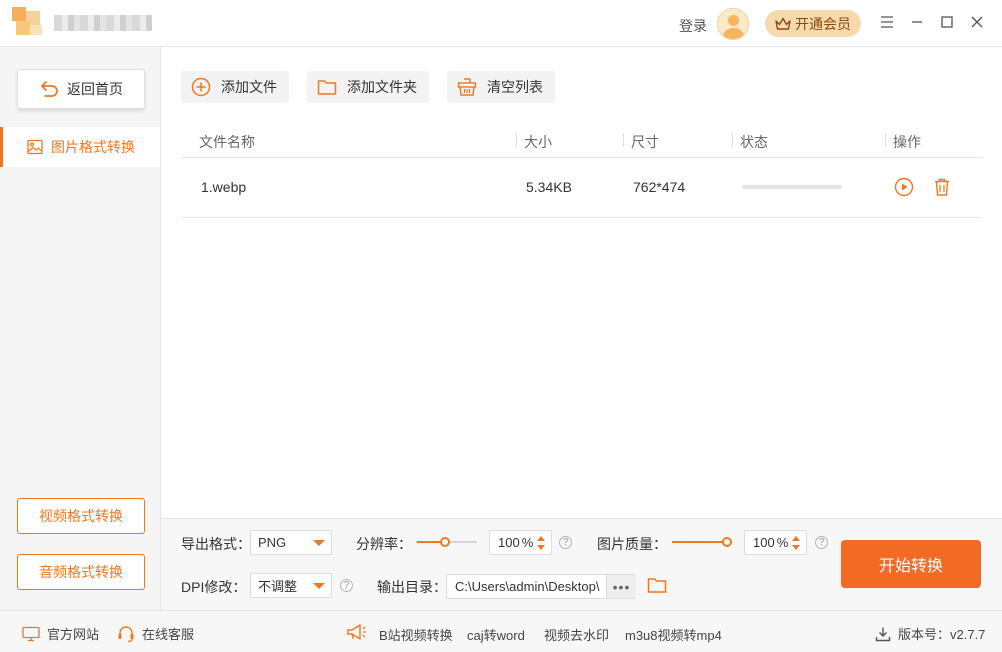 This screenshot has width=1002, height=652. Describe the element at coordinates (515, 87) in the screenshot. I see `clear-list-label: 清空列表` at that location.